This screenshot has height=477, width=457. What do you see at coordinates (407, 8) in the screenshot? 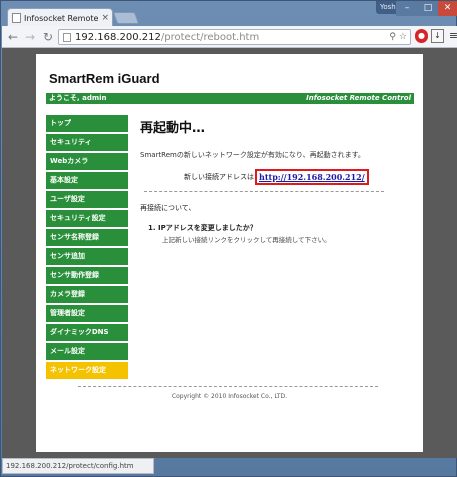
I see `minimize-button: –` at bounding box center [407, 8].